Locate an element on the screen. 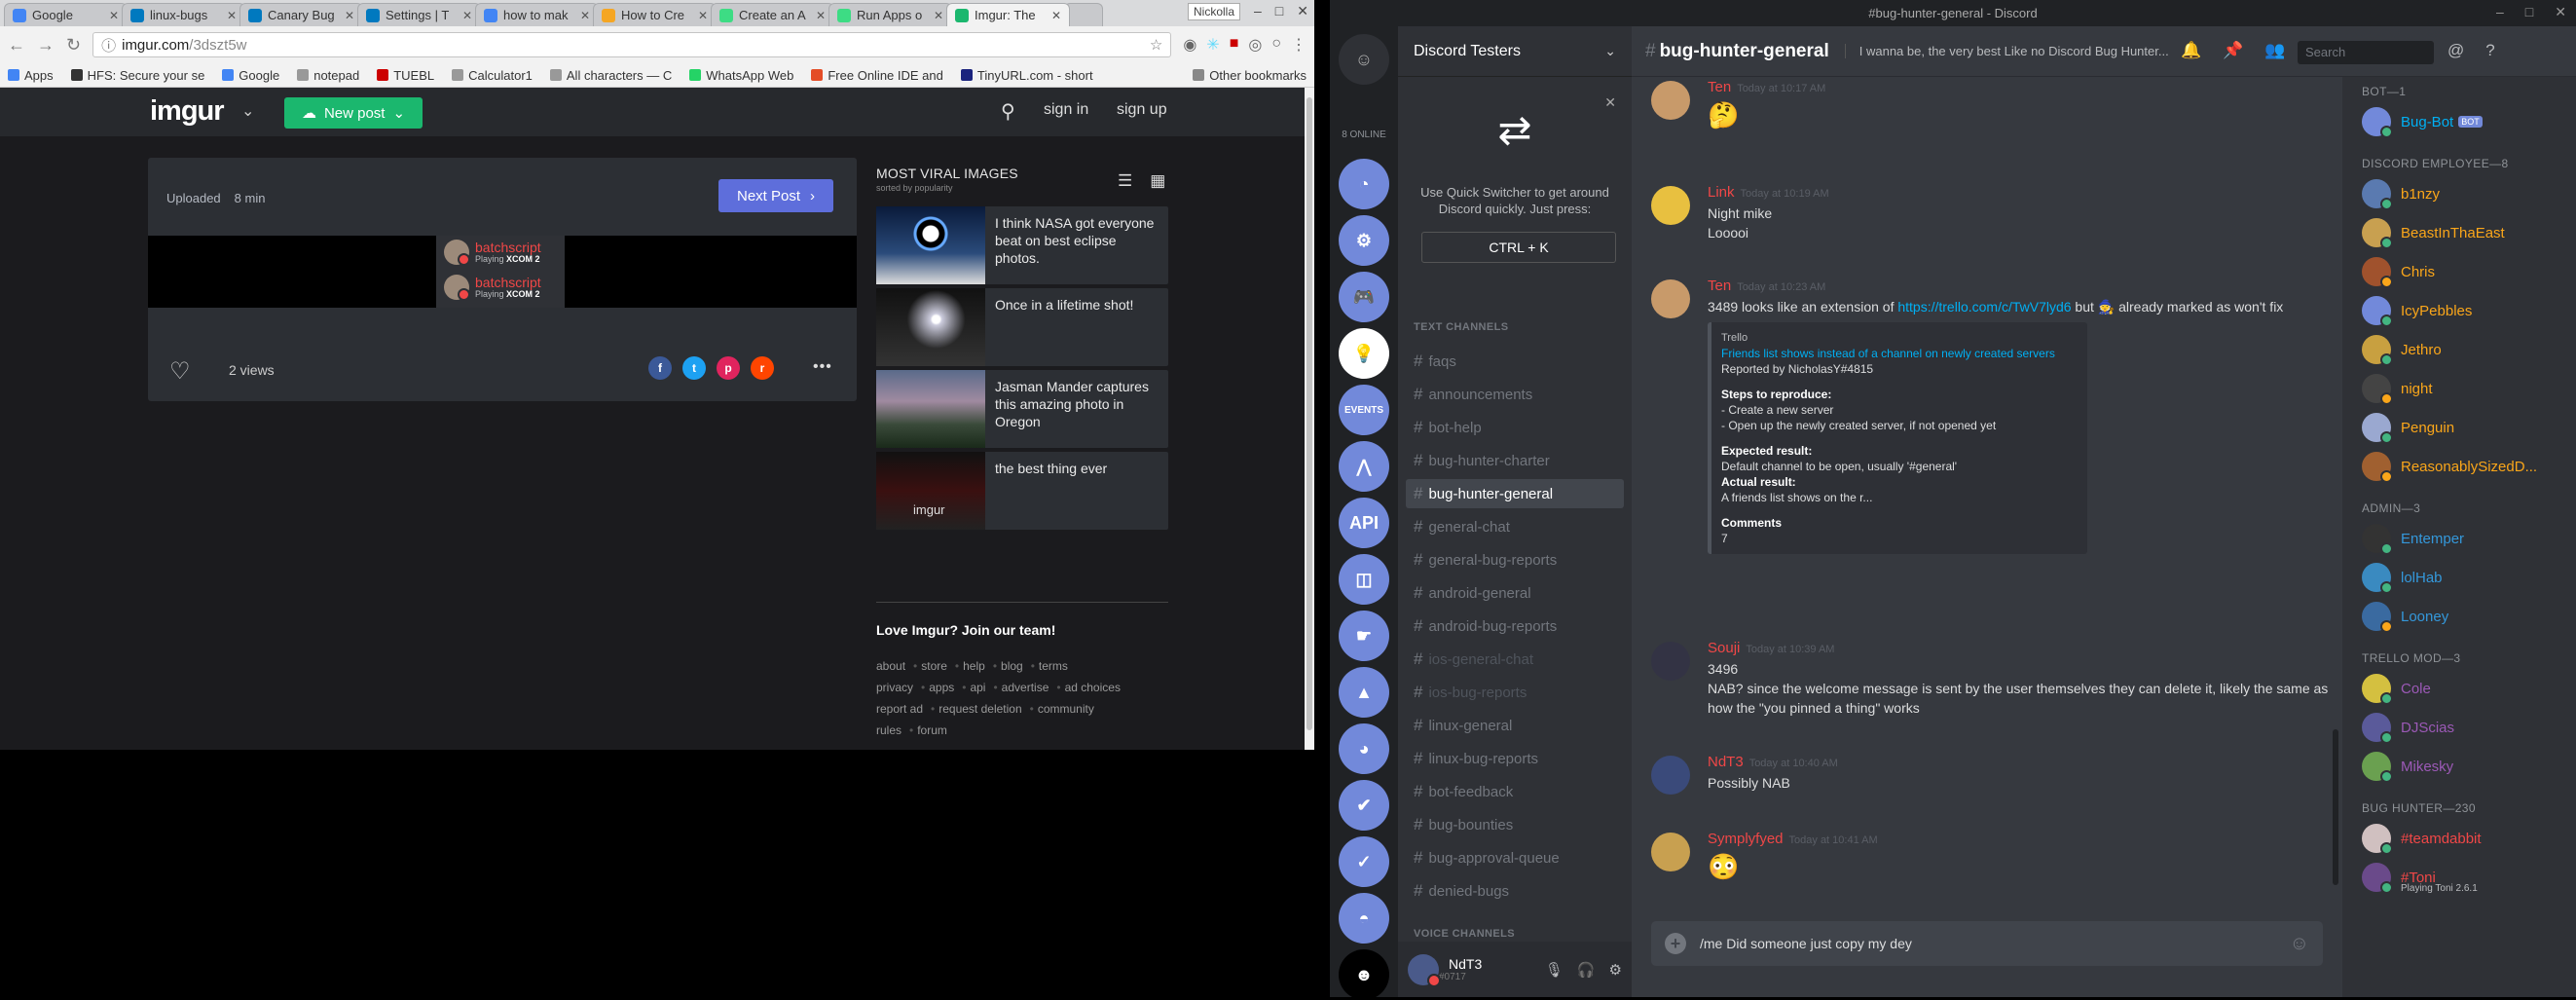 The image size is (2576, 1000). extension-icon: ○ is located at coordinates (1276, 45).